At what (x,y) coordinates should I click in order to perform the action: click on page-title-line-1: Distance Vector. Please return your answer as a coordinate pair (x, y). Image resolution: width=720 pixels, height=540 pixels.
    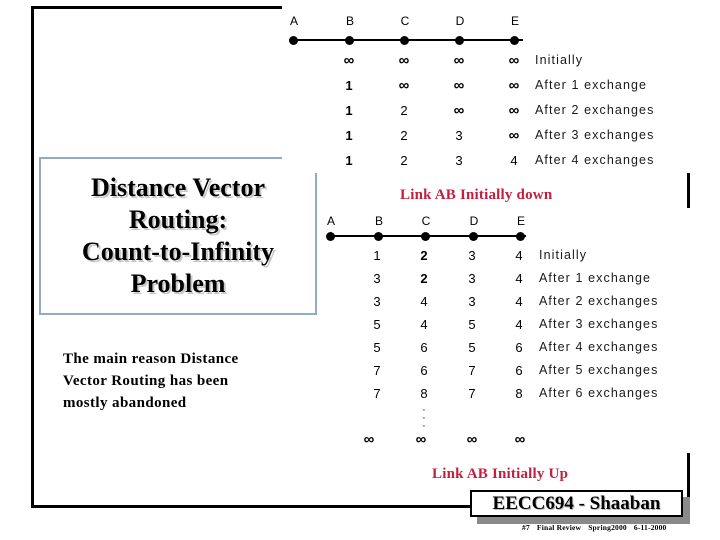
    Looking at the image, I should click on (177, 187).